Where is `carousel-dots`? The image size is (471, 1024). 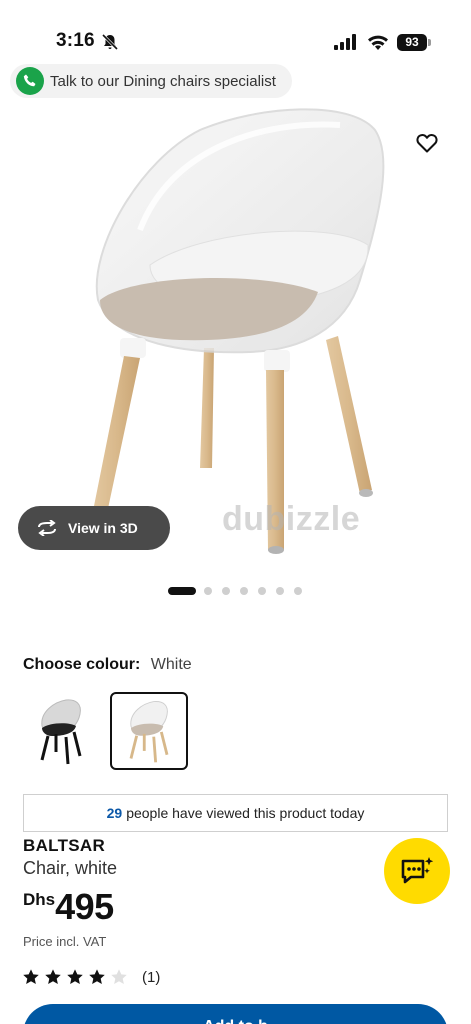 carousel-dots is located at coordinates (235, 591).